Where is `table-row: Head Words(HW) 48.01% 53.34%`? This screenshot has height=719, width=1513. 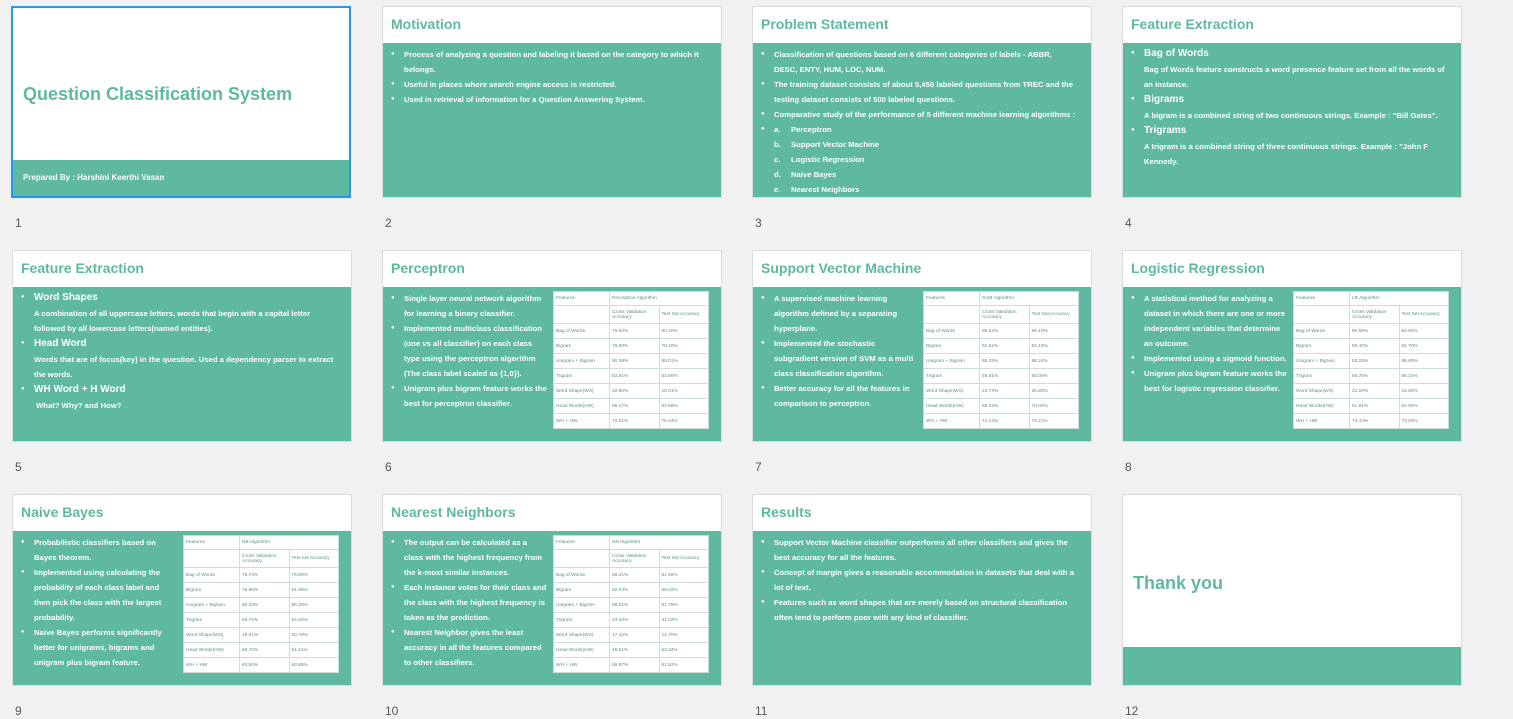
table-row: Head Words(HW) 48.01% 53.34% is located at coordinates (631, 650).